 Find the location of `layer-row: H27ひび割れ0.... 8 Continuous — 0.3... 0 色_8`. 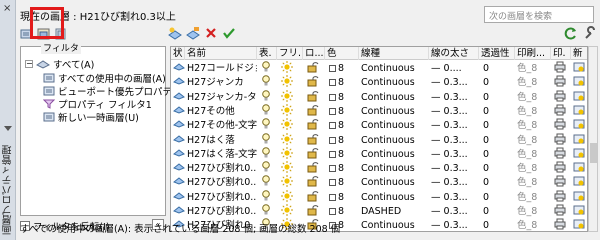

layer-row: H27ひび割れ0.... 8 Continuous — 0.3... 0 色_8 is located at coordinates (379, 197).